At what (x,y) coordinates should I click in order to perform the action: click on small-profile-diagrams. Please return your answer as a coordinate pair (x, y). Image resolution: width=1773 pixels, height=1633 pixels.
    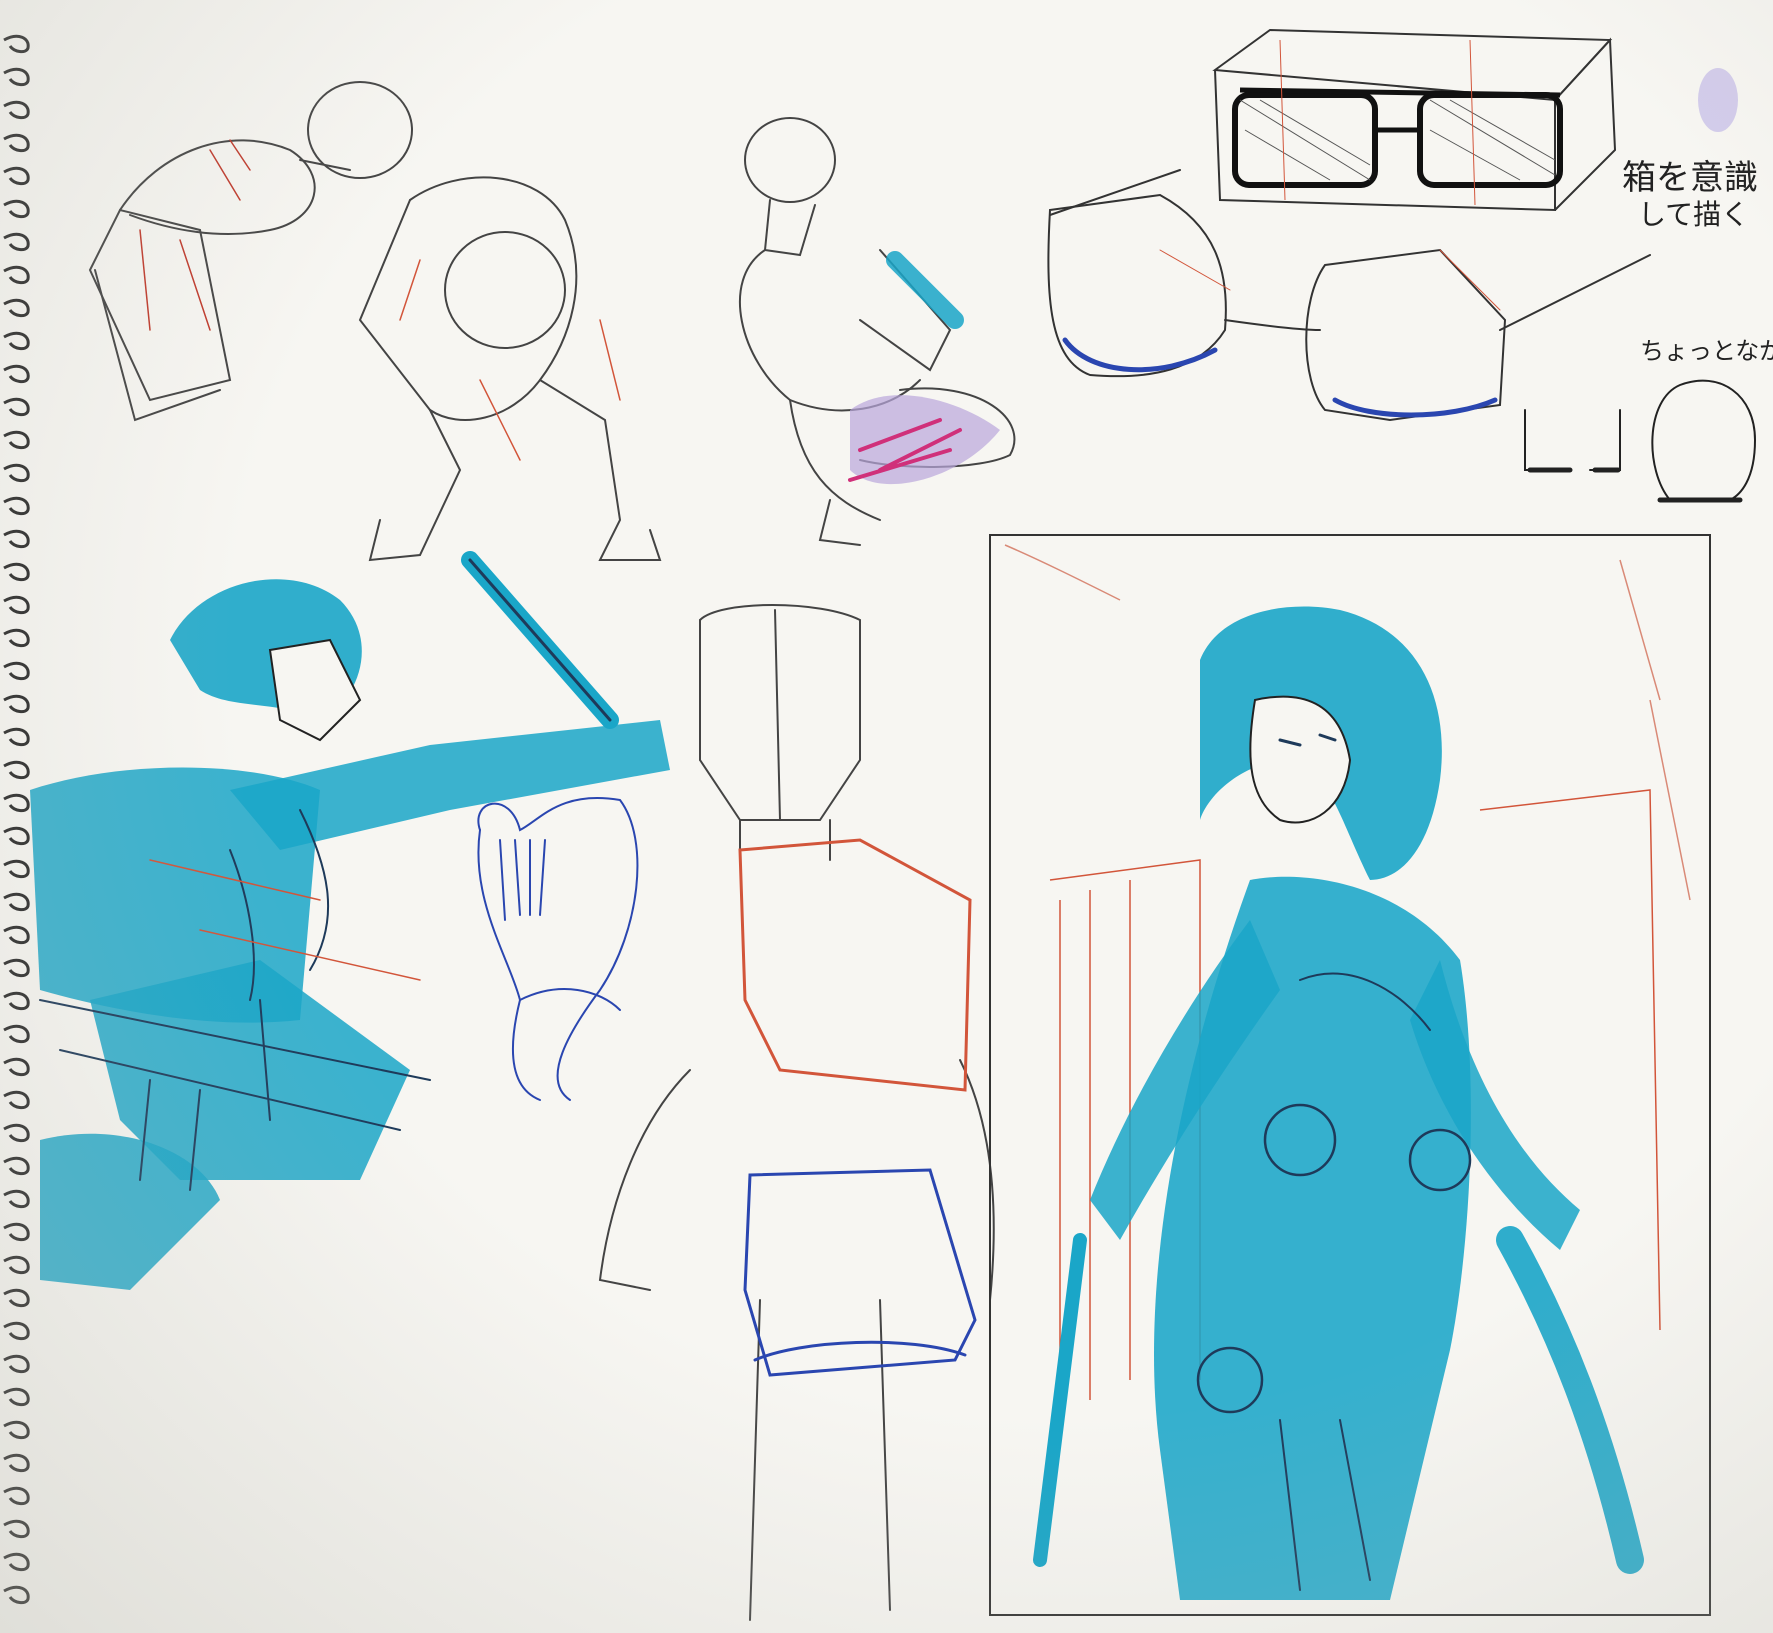
    Looking at the image, I should click on (1640, 441).